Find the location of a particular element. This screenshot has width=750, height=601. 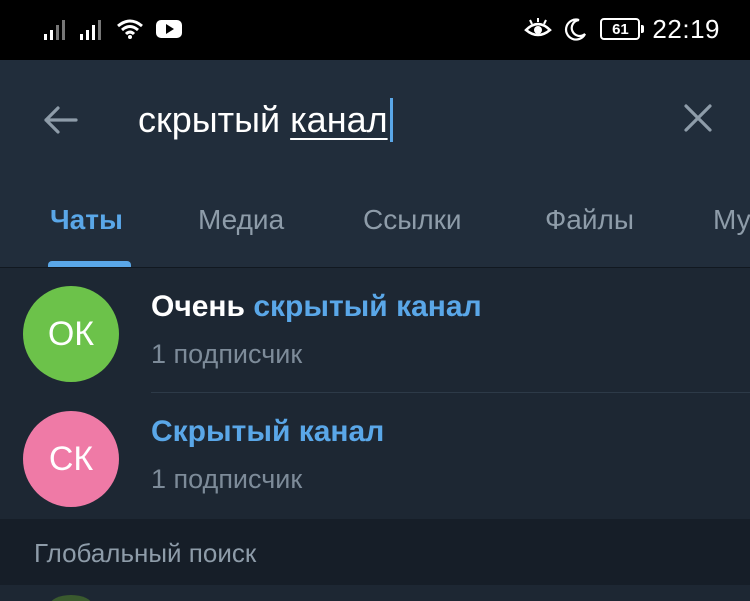

search-query-text: скрытый is located at coordinates (209, 119).